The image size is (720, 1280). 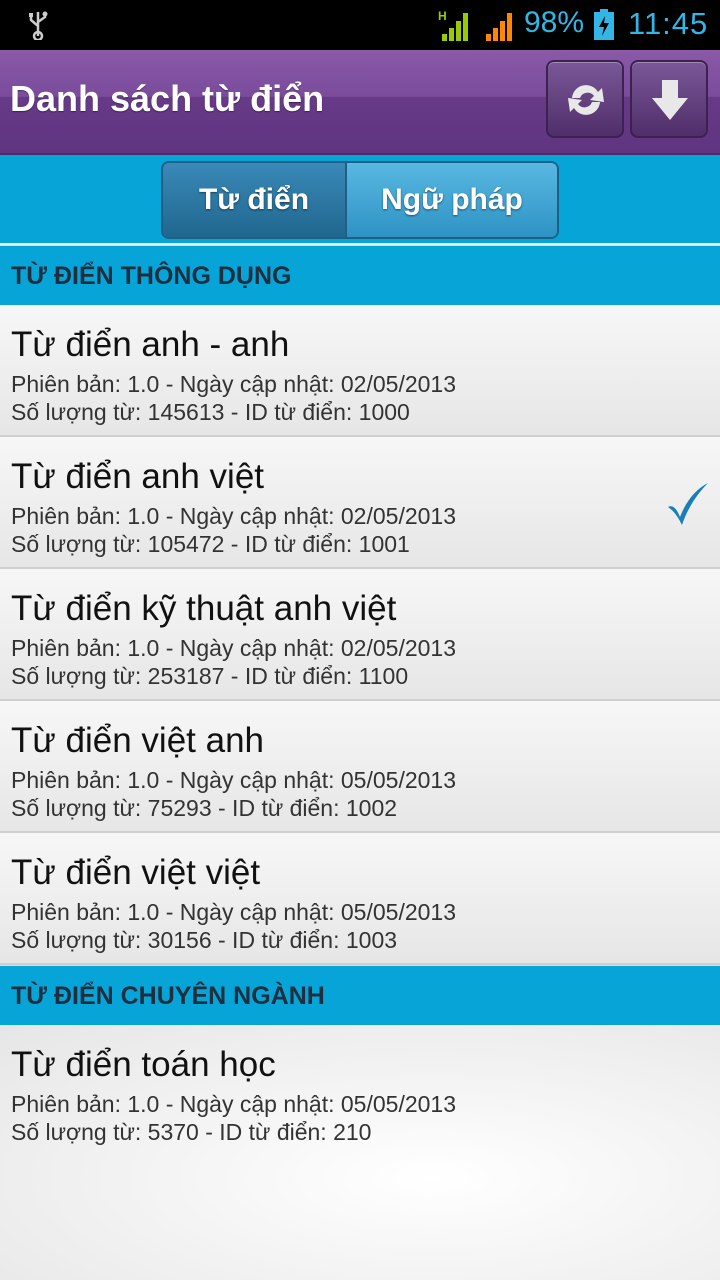 What do you see at coordinates (167, 98) in the screenshot?
I see `page-title: Danh sách từ điển` at bounding box center [167, 98].